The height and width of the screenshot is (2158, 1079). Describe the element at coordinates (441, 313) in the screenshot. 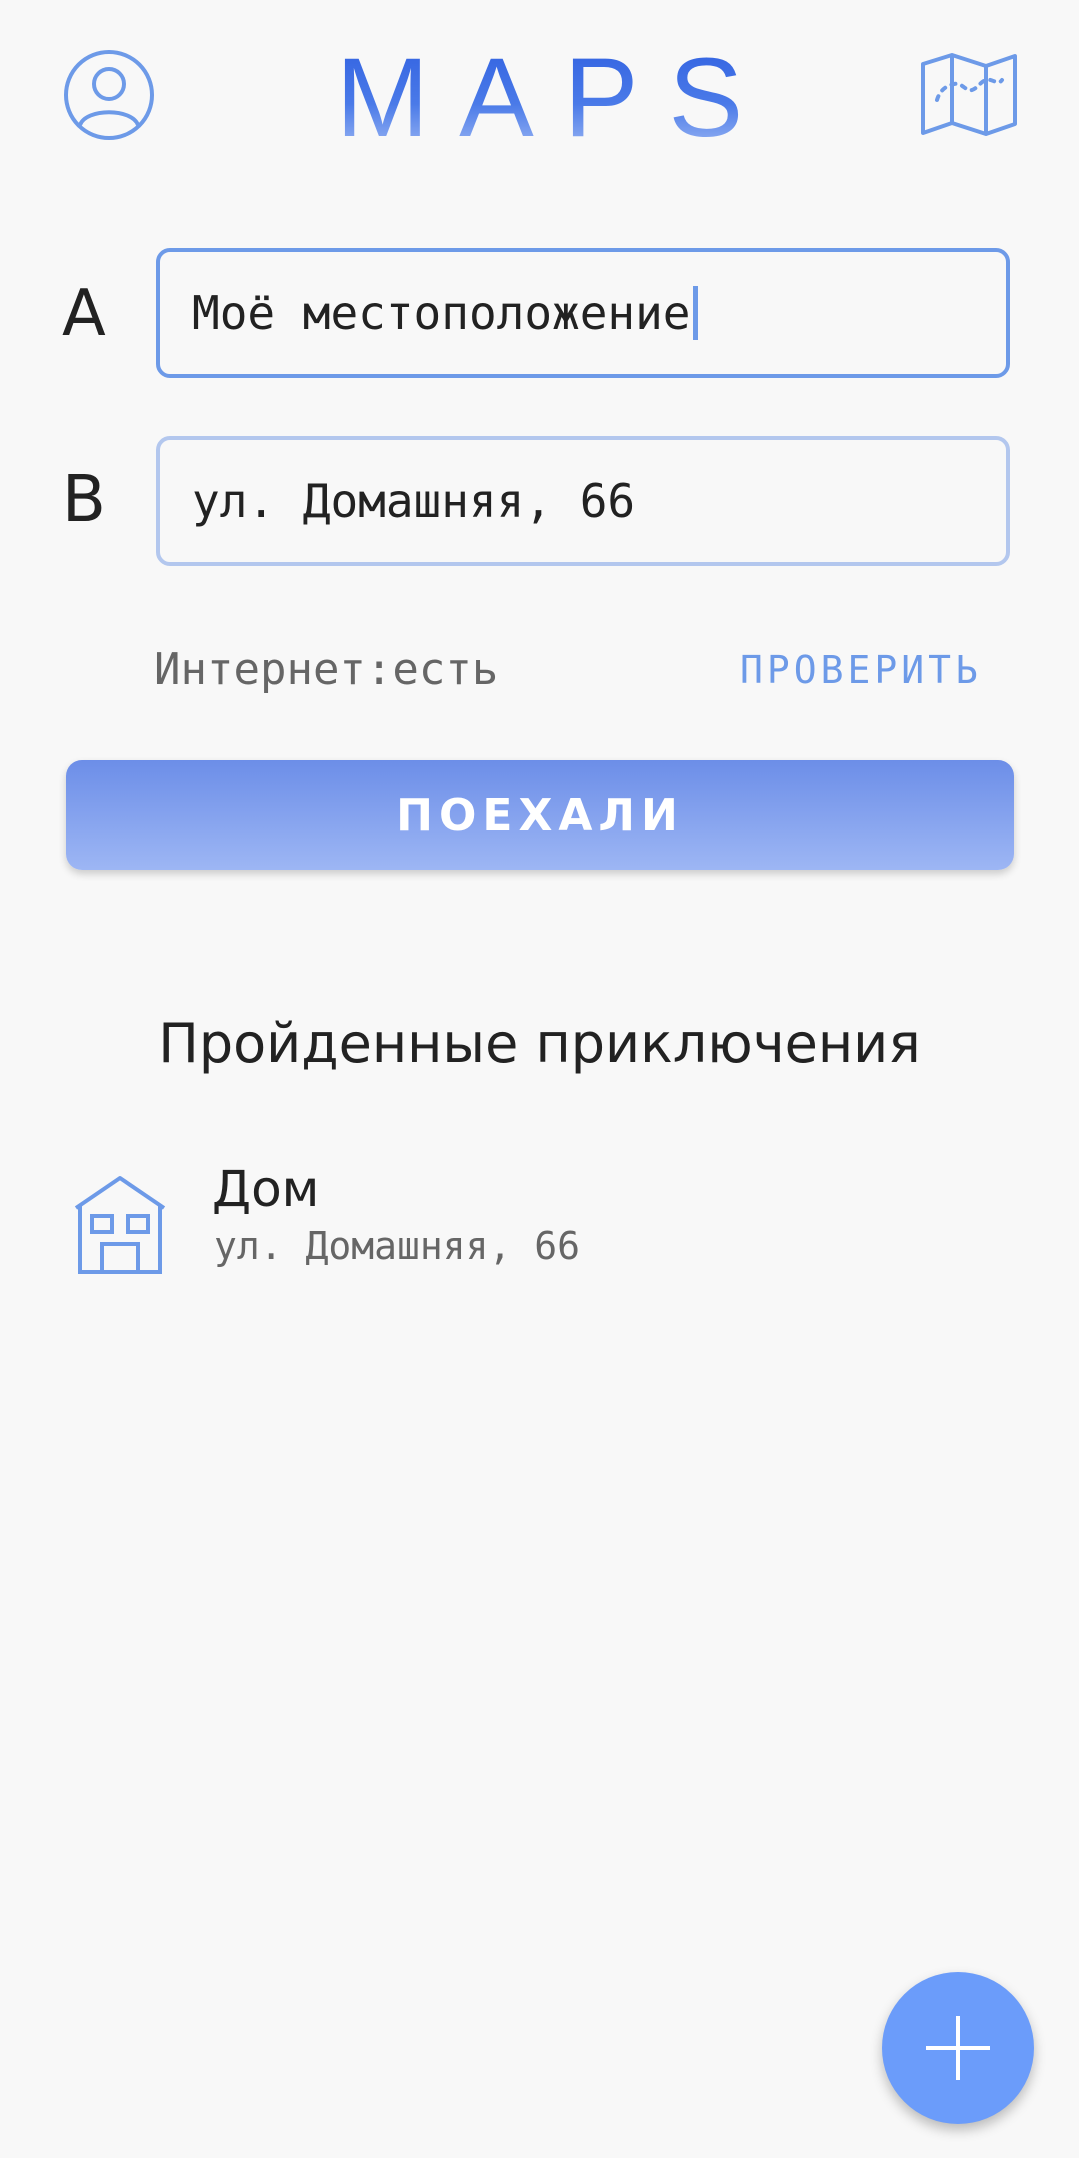

I see `origin-input-value: Моё местоположение` at that location.